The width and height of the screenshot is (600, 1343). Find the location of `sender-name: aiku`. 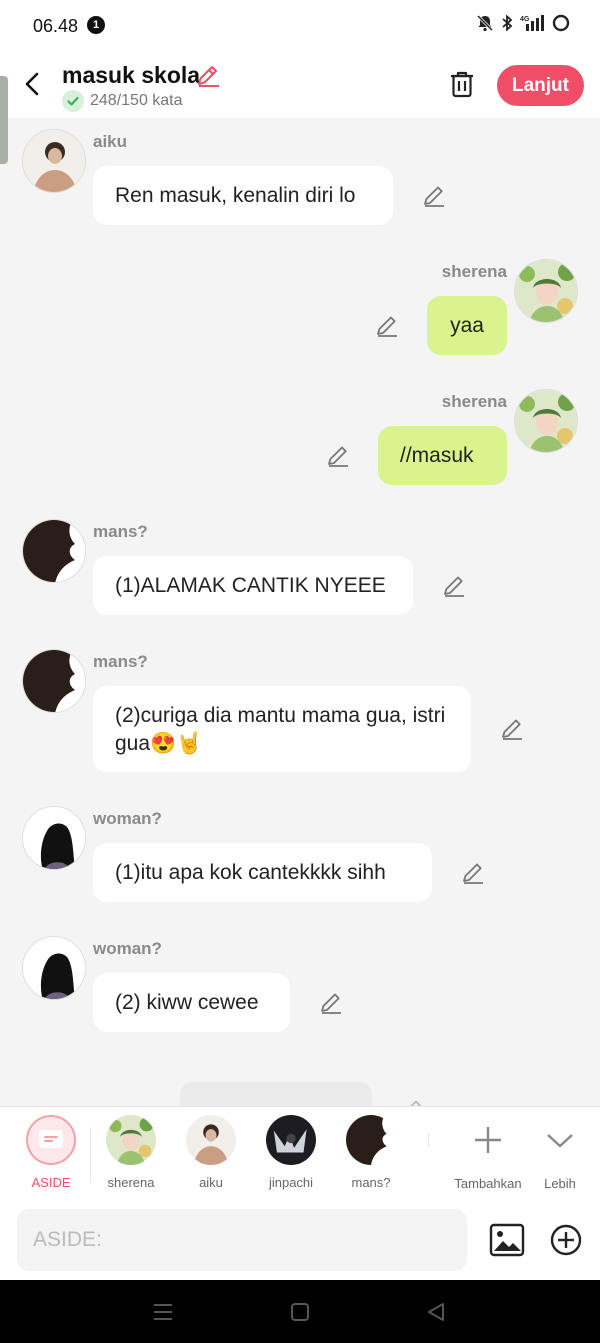

sender-name: aiku is located at coordinates (110, 141).